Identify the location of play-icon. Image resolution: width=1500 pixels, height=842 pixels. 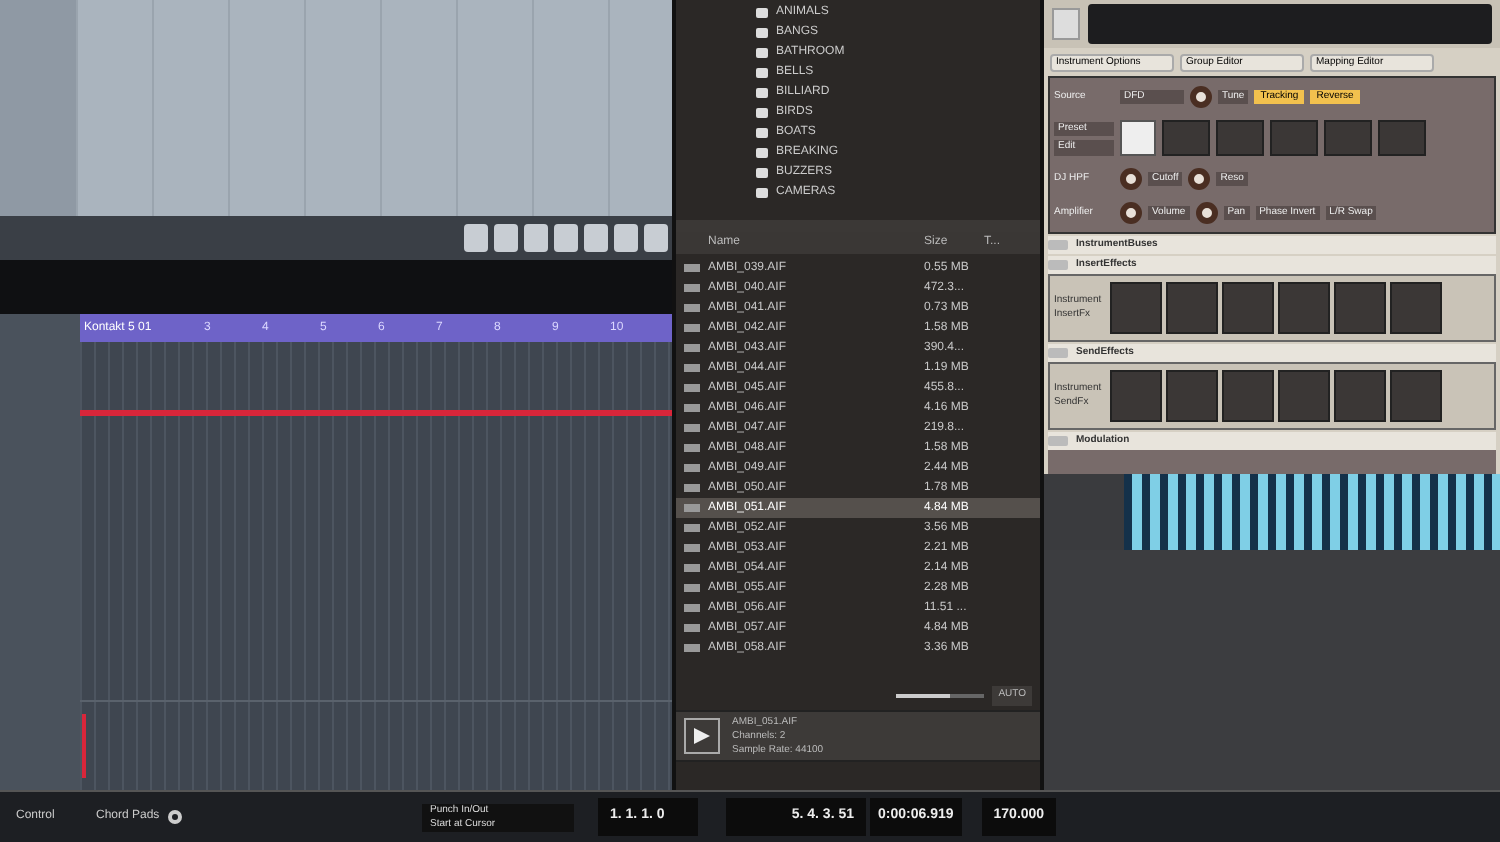
(702, 736).